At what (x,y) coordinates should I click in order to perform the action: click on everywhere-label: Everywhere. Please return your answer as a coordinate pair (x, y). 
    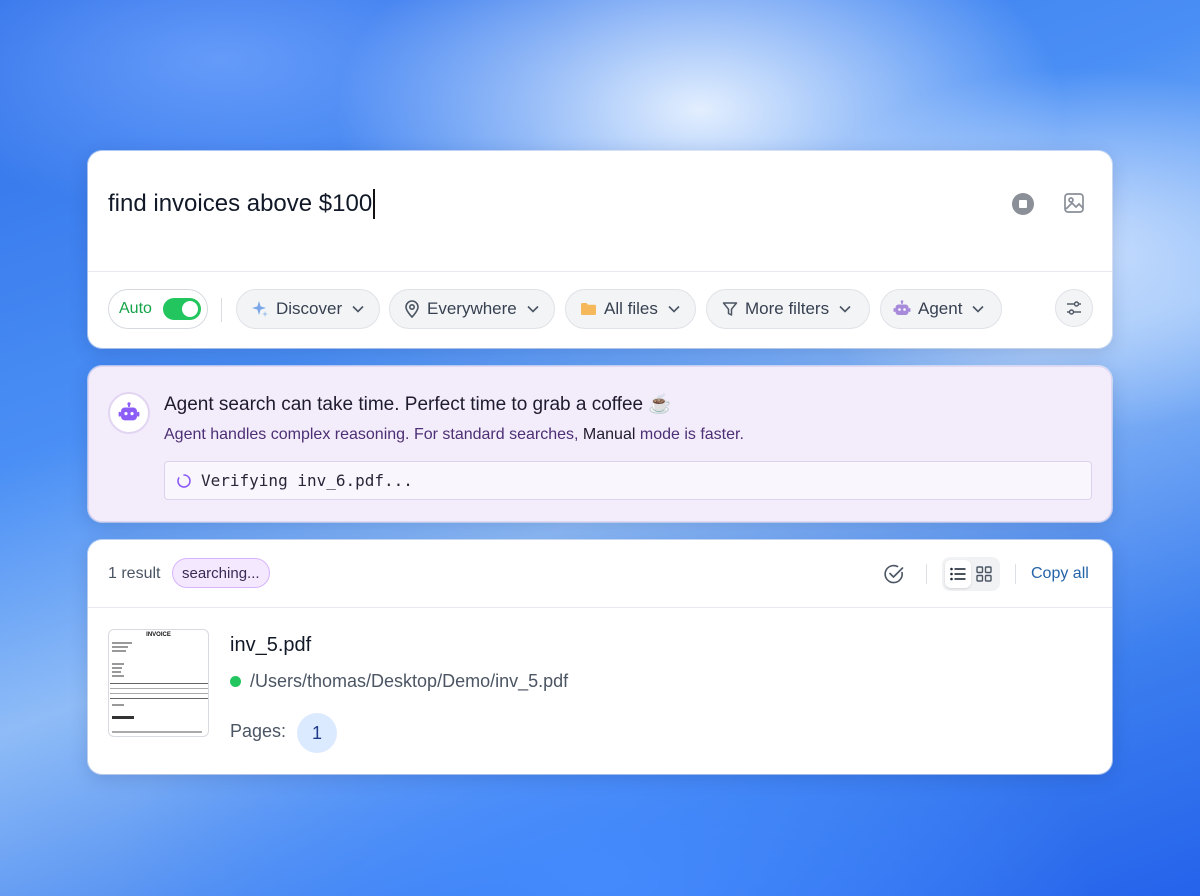
    Looking at the image, I should click on (472, 308).